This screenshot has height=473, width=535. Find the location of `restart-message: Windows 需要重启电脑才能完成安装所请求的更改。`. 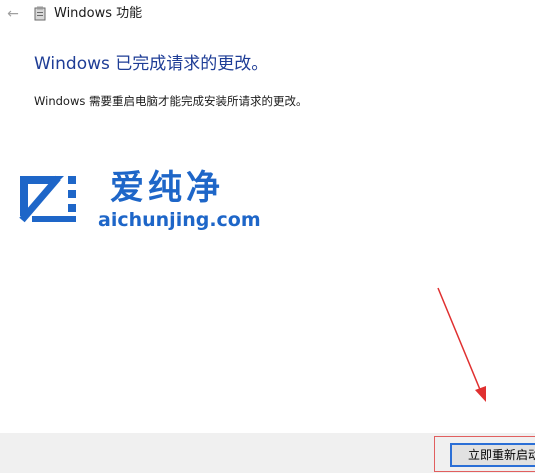

restart-message: Windows 需要重启电脑才能完成安装所请求的更改。 is located at coordinates (171, 101).